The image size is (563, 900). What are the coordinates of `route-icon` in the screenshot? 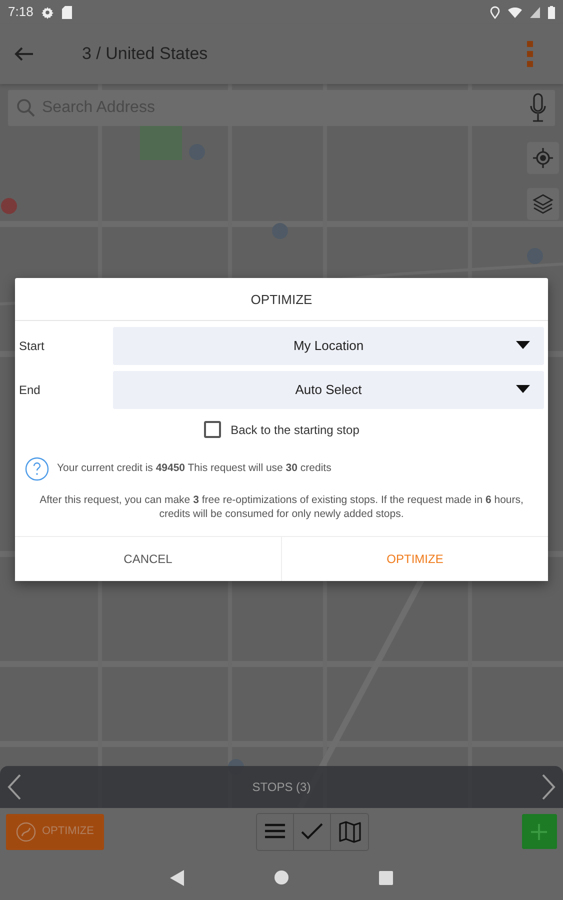 It's located at (26, 832).